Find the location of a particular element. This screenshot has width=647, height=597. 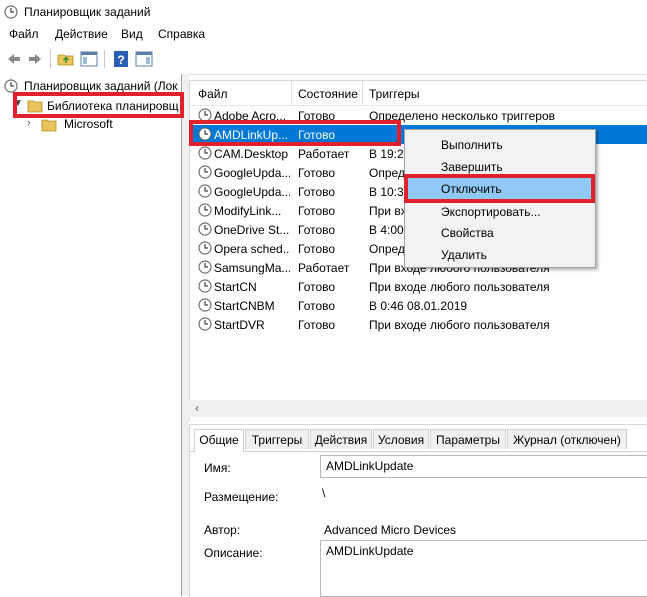

menu-help: Справка is located at coordinates (181, 34).